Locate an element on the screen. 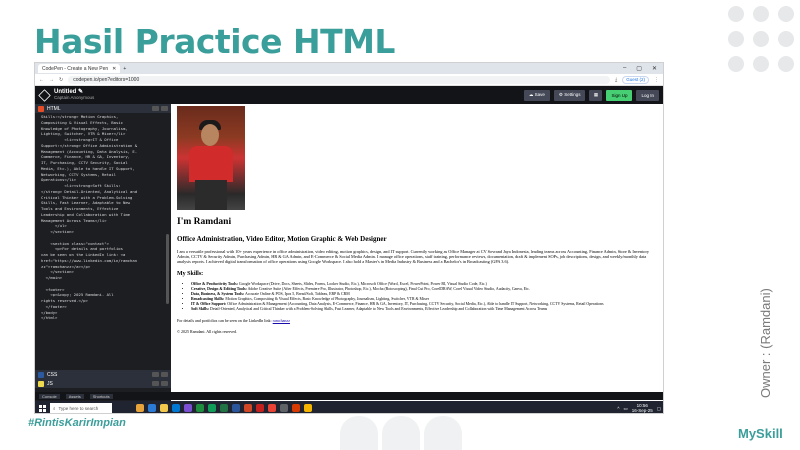  js-editor-header: JS is located at coordinates (103, 383).